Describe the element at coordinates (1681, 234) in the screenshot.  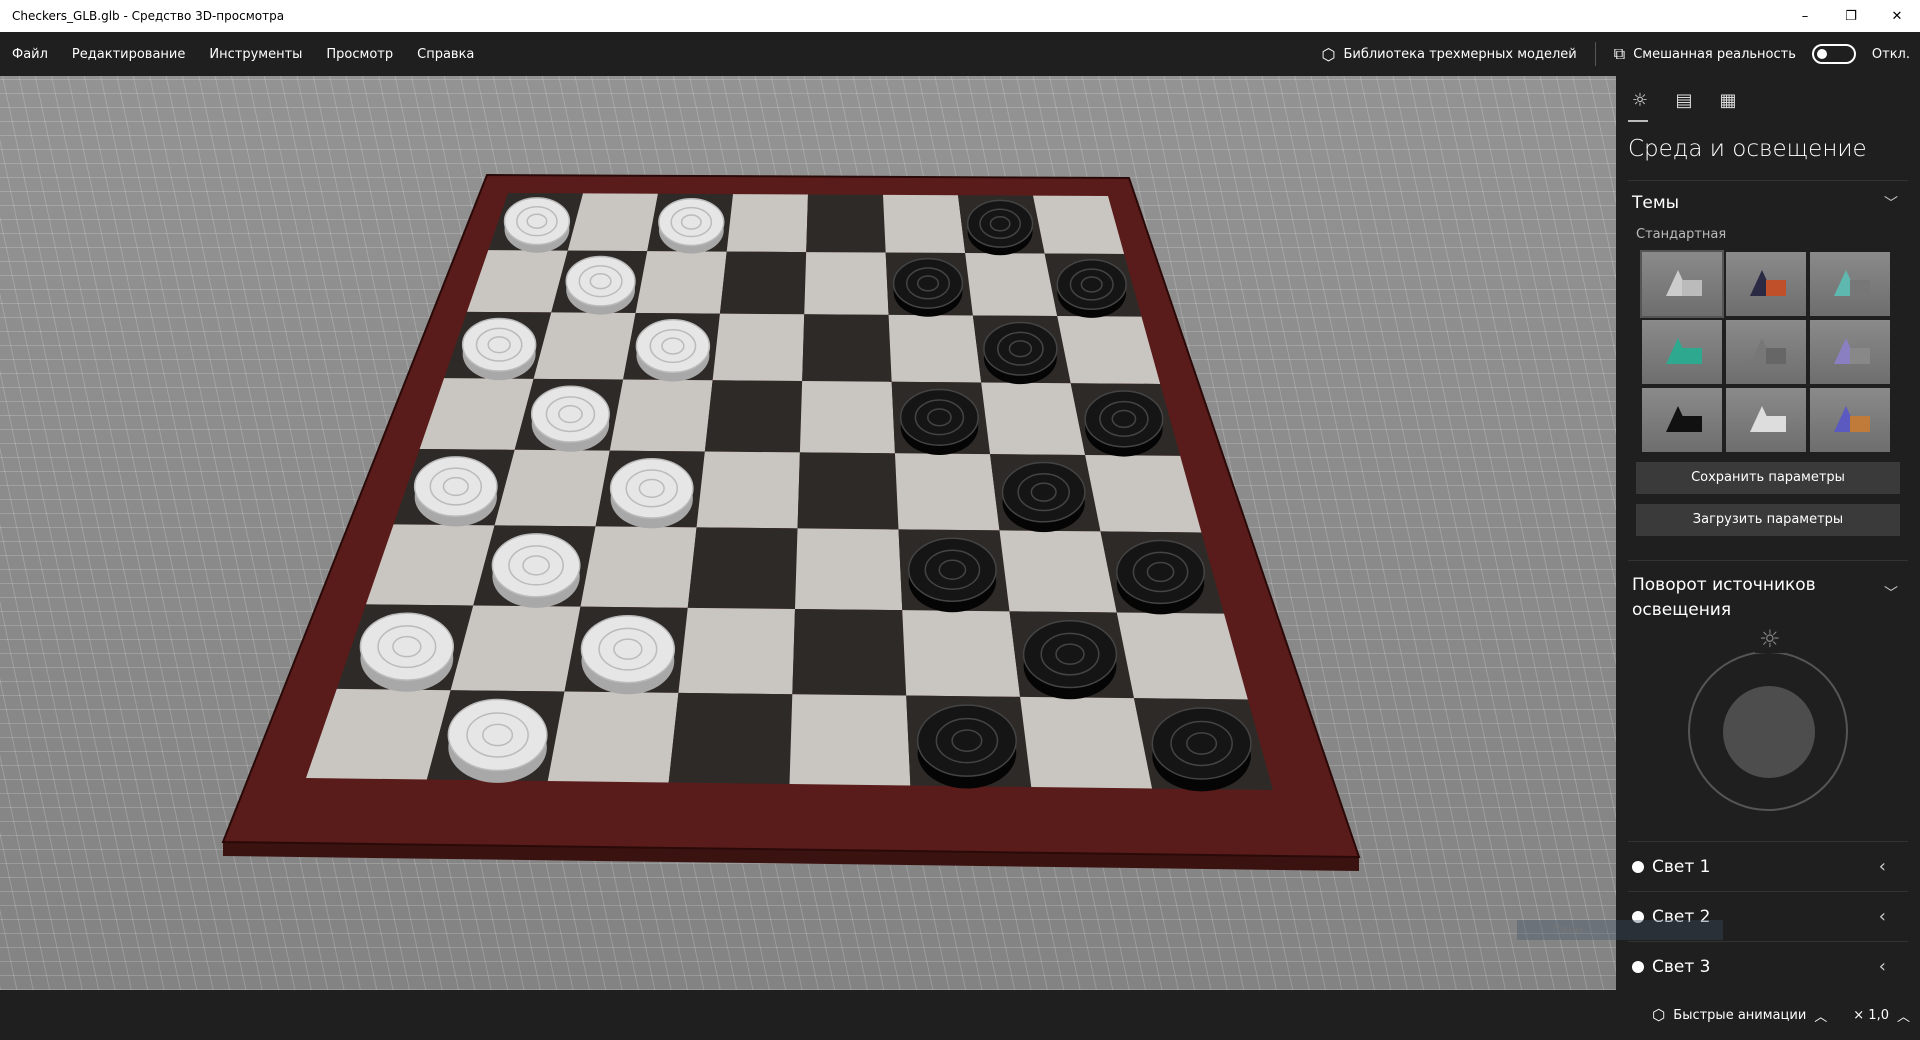
I see `current-theme: Стандартная` at that location.